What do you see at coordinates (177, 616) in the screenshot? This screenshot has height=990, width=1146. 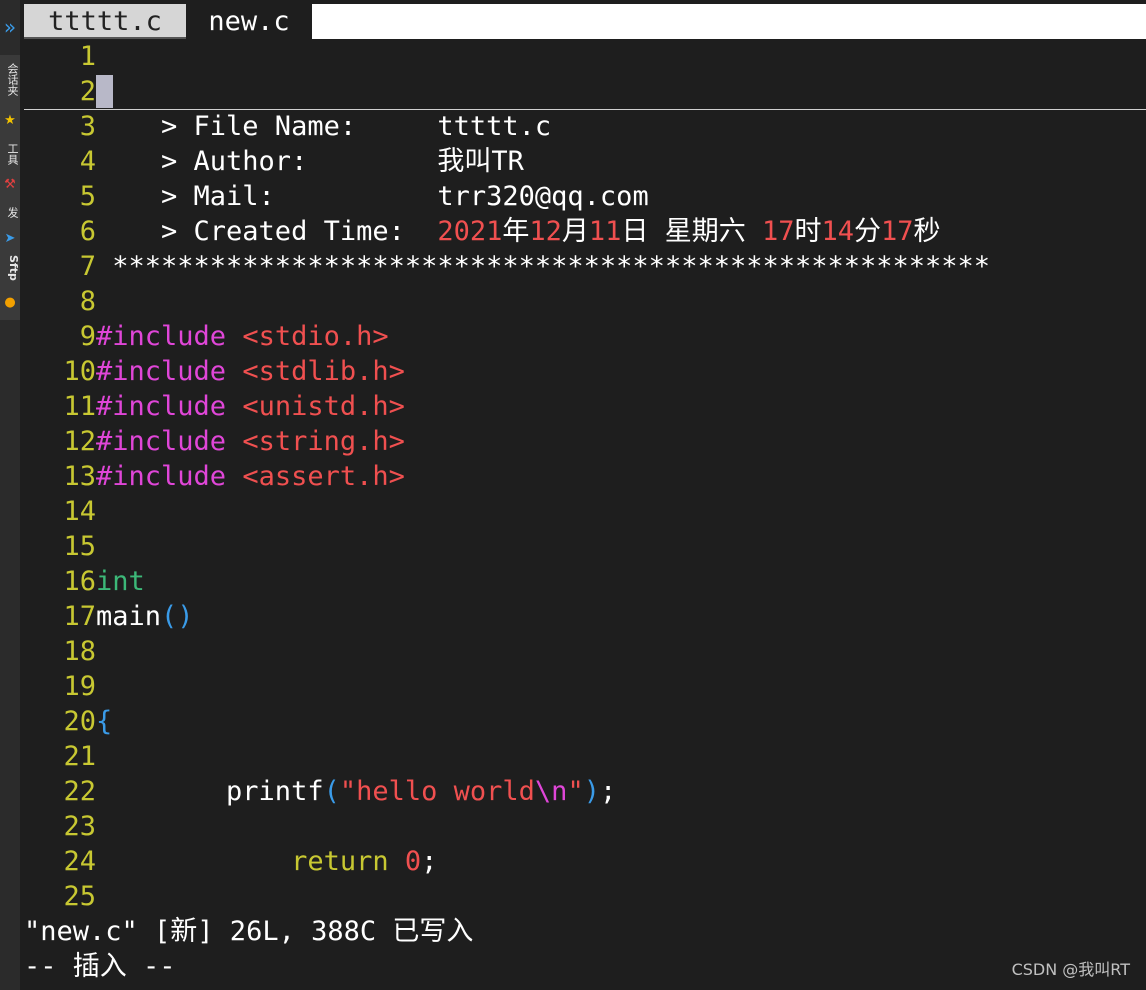 I see `function-parens: ()` at bounding box center [177, 616].